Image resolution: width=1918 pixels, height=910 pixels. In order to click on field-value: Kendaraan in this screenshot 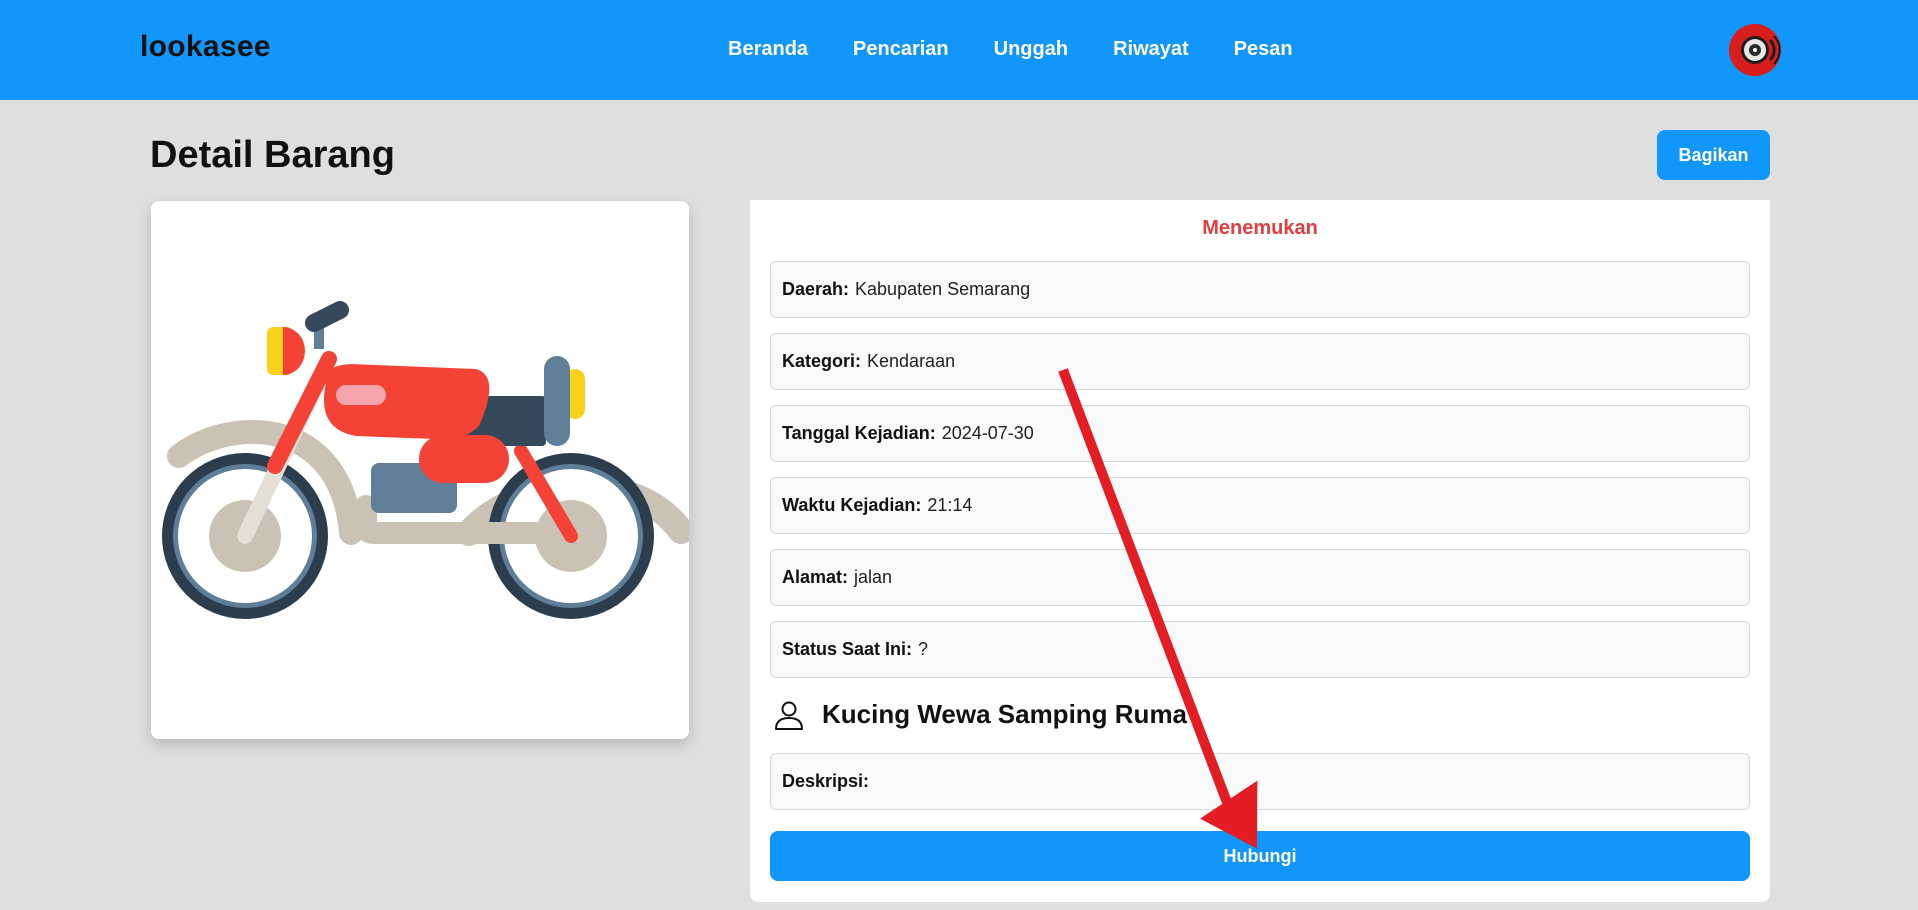, I will do `click(911, 361)`.